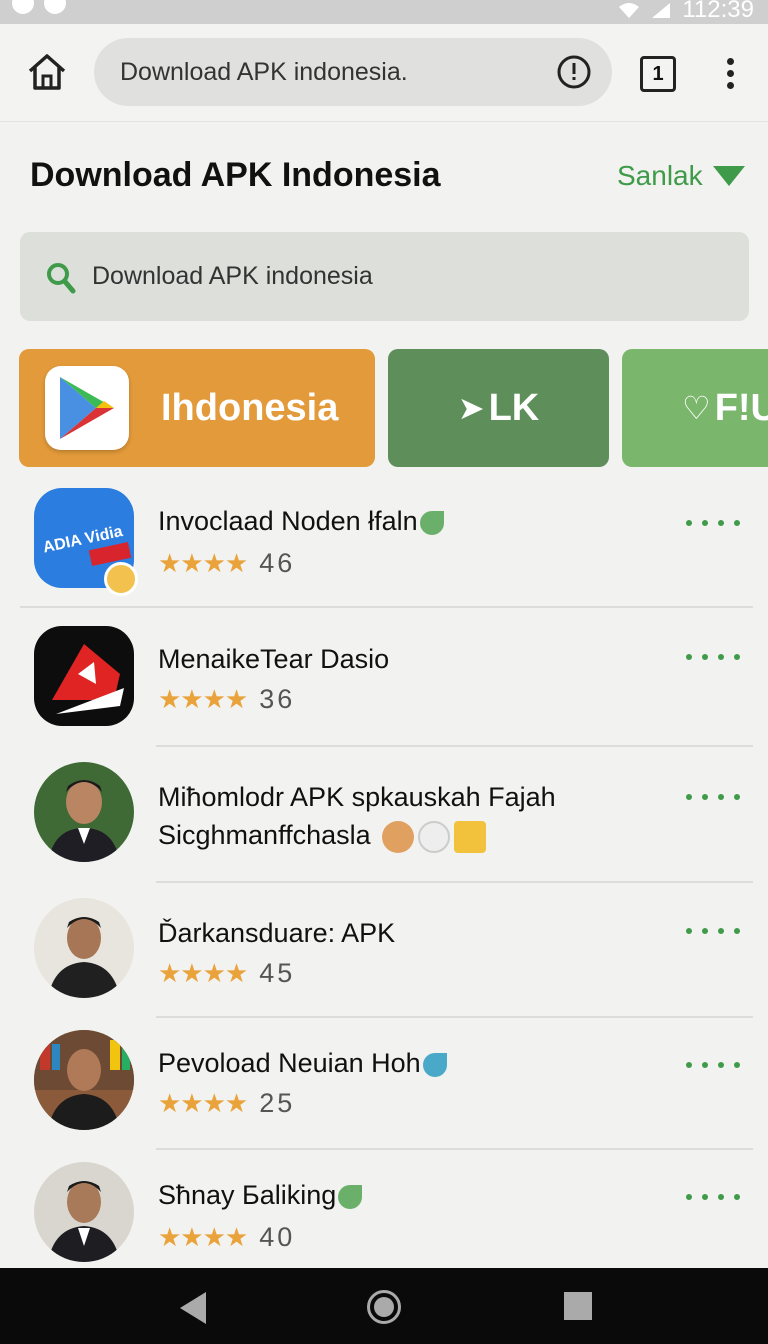  What do you see at coordinates (277, 1103) in the screenshot?
I see `rating-value: 25` at bounding box center [277, 1103].